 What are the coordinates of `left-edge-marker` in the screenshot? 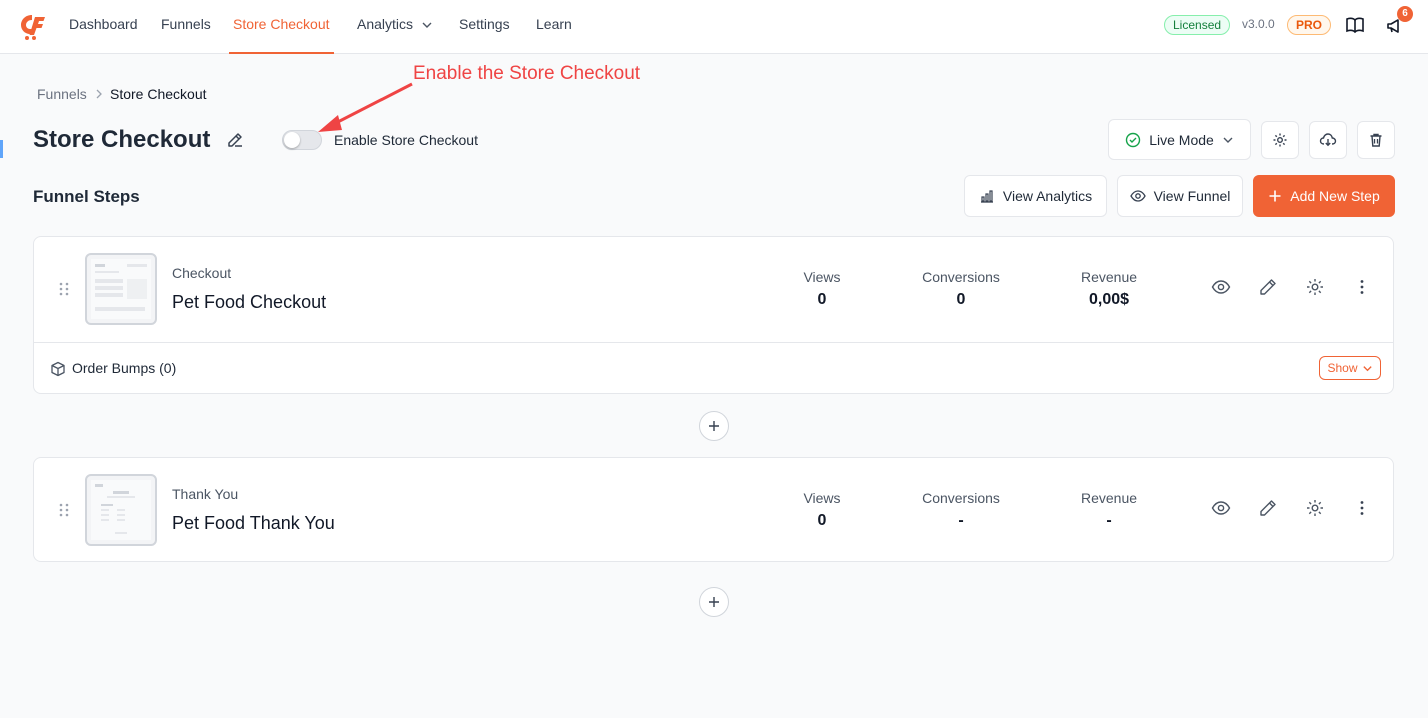 It's located at (1, 149).